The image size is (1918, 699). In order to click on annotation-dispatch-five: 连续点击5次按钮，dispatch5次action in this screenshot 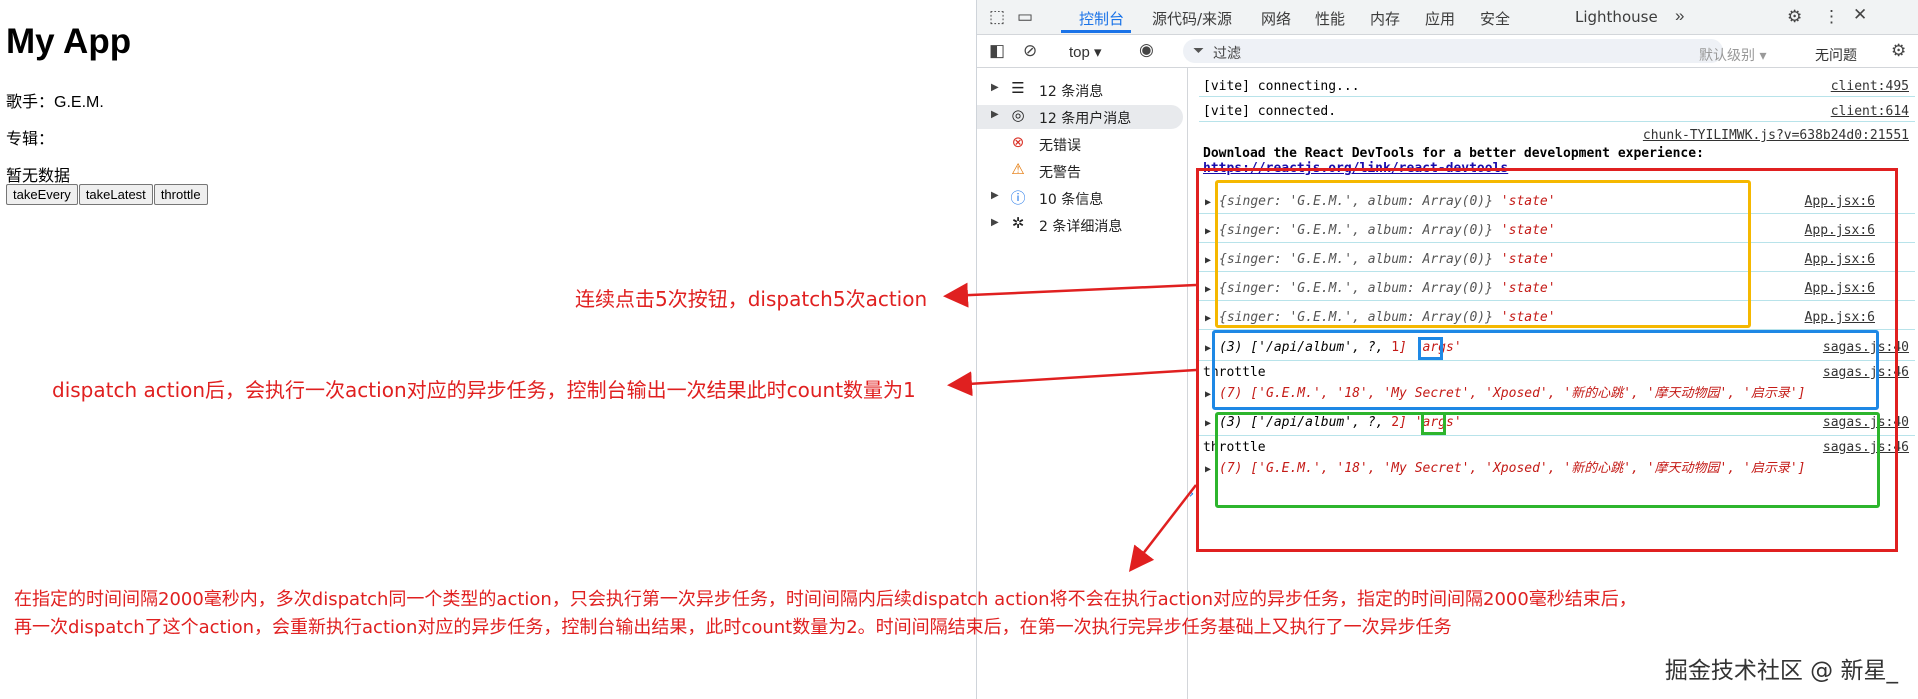, I will do `click(751, 299)`.